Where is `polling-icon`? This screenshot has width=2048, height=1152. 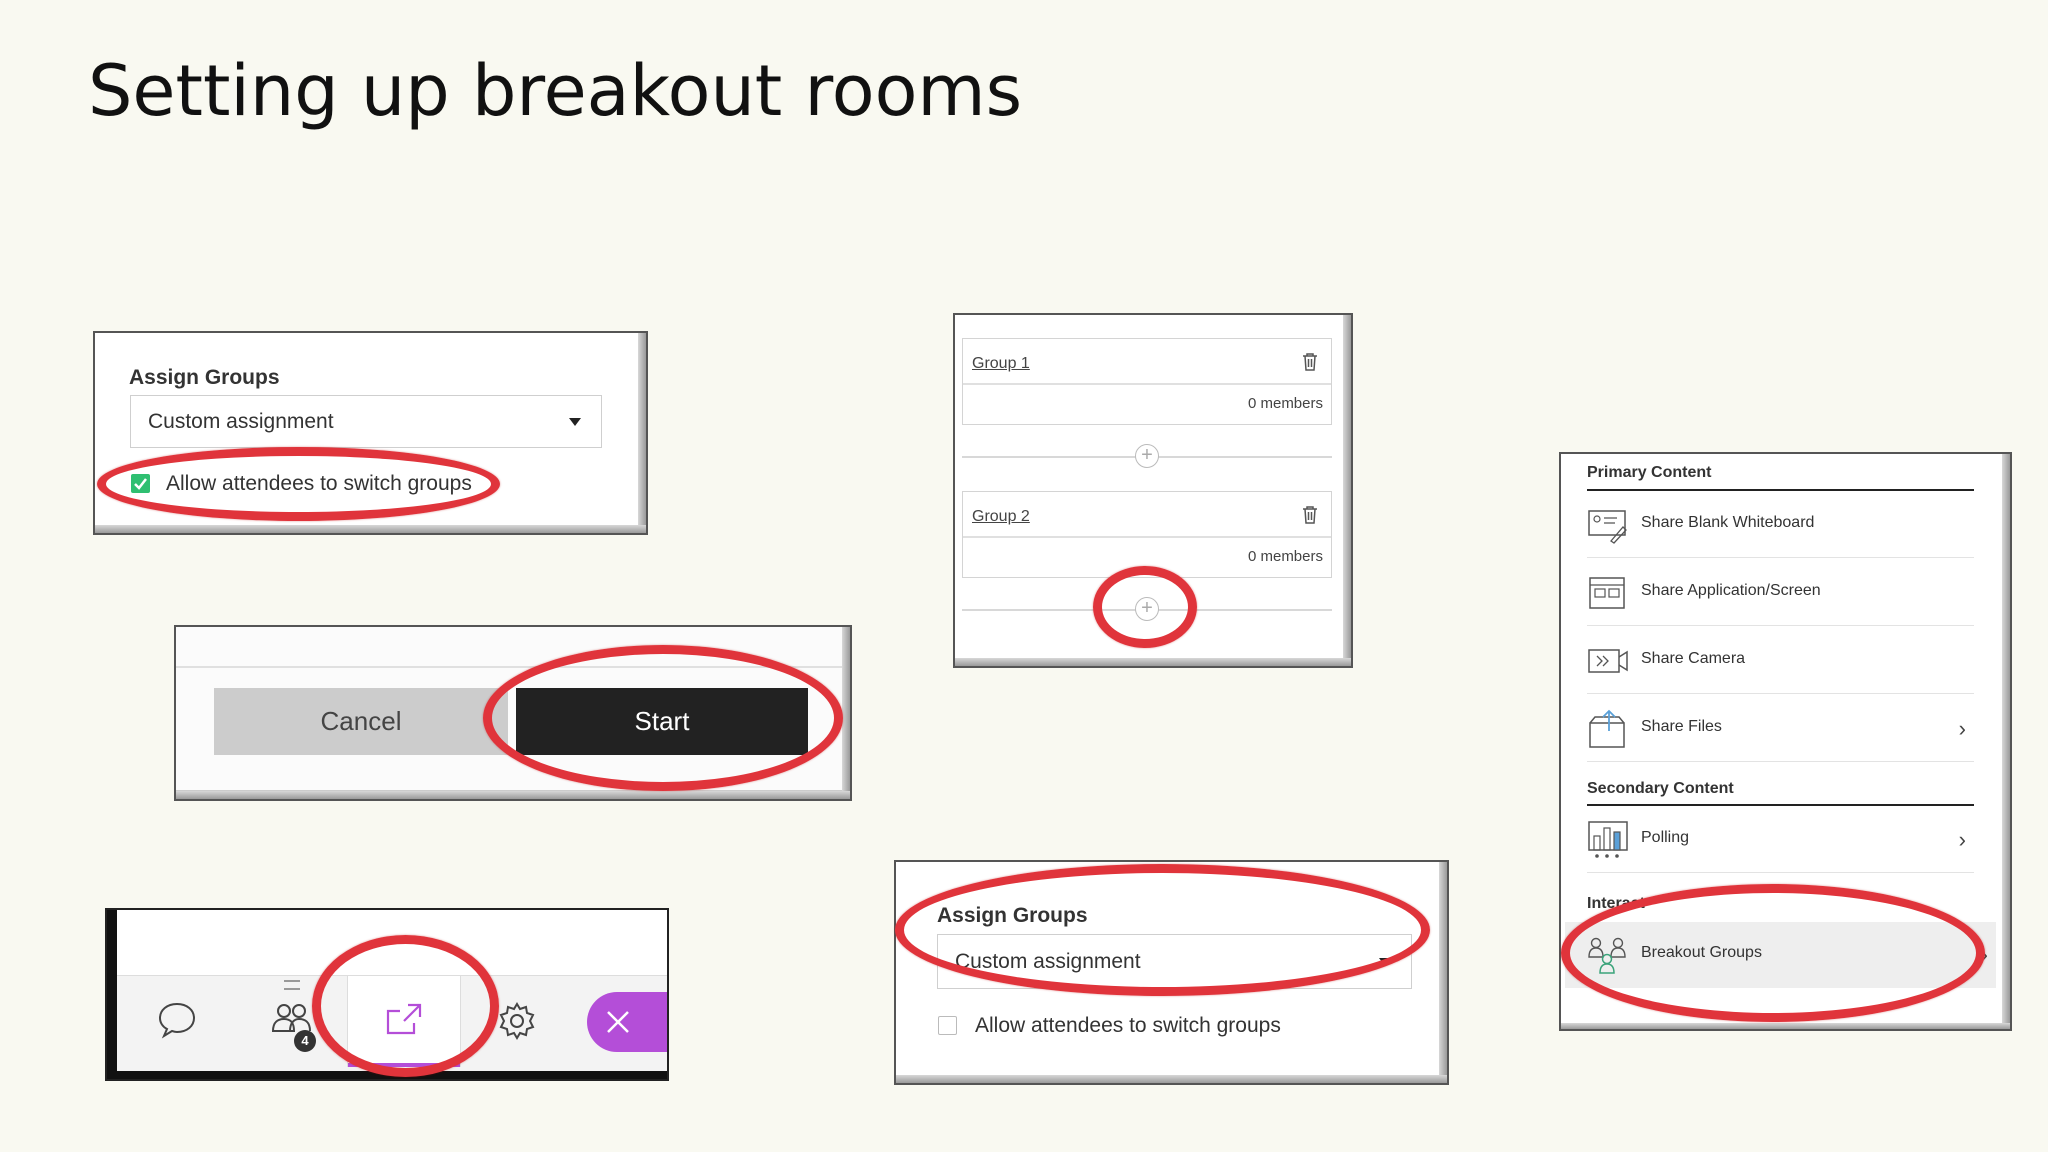 polling-icon is located at coordinates (1608, 839).